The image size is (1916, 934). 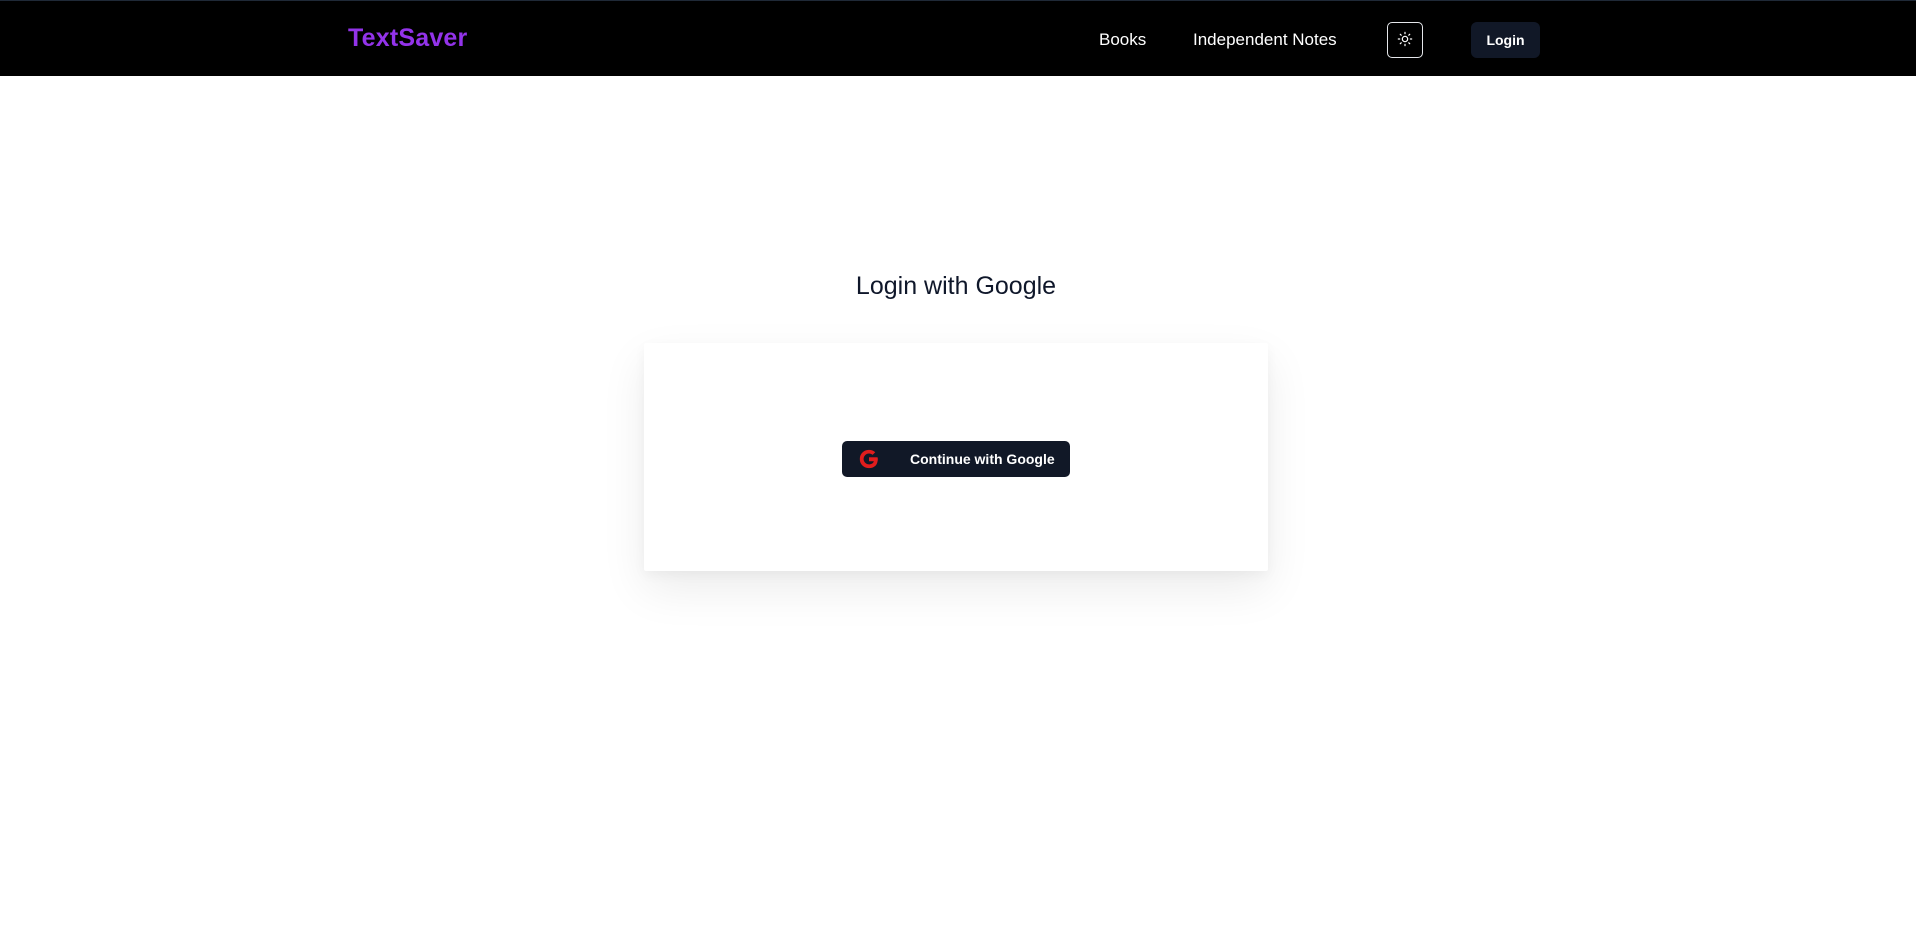 I want to click on continue-with-google-button: Continue with Google, so click(x=956, y=459).